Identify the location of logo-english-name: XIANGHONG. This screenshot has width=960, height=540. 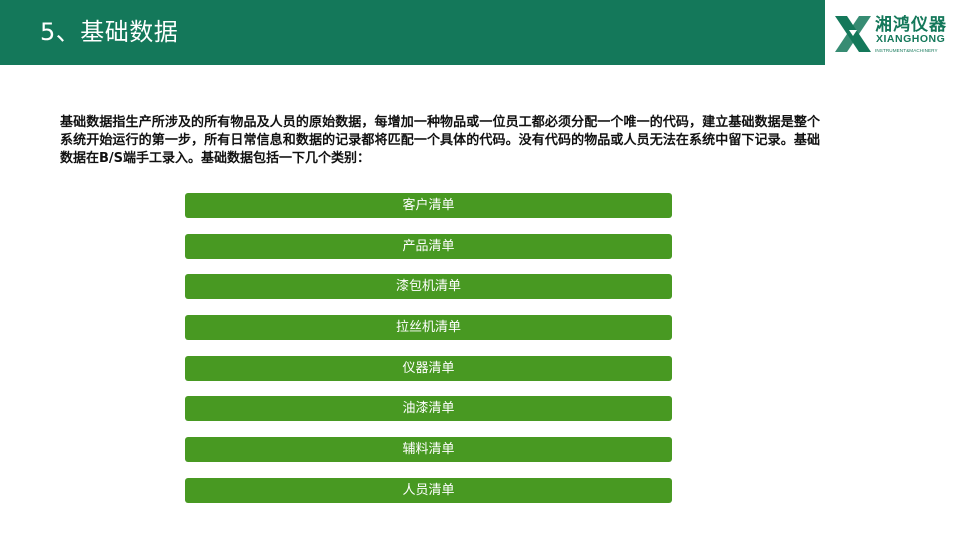
(911, 39).